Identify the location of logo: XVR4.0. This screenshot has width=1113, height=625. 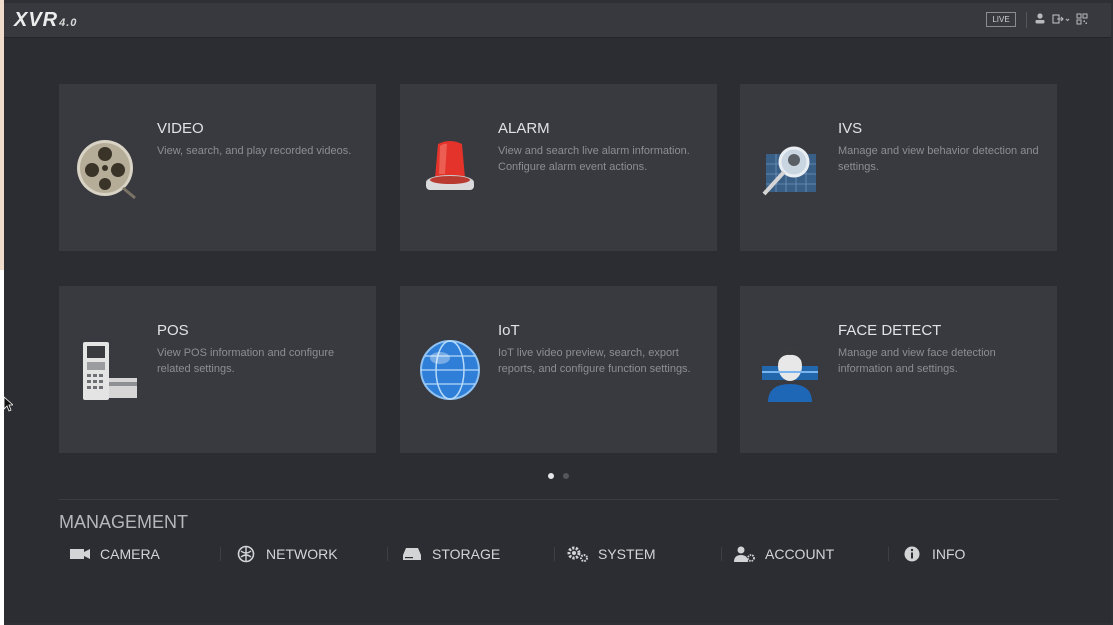
(45, 20).